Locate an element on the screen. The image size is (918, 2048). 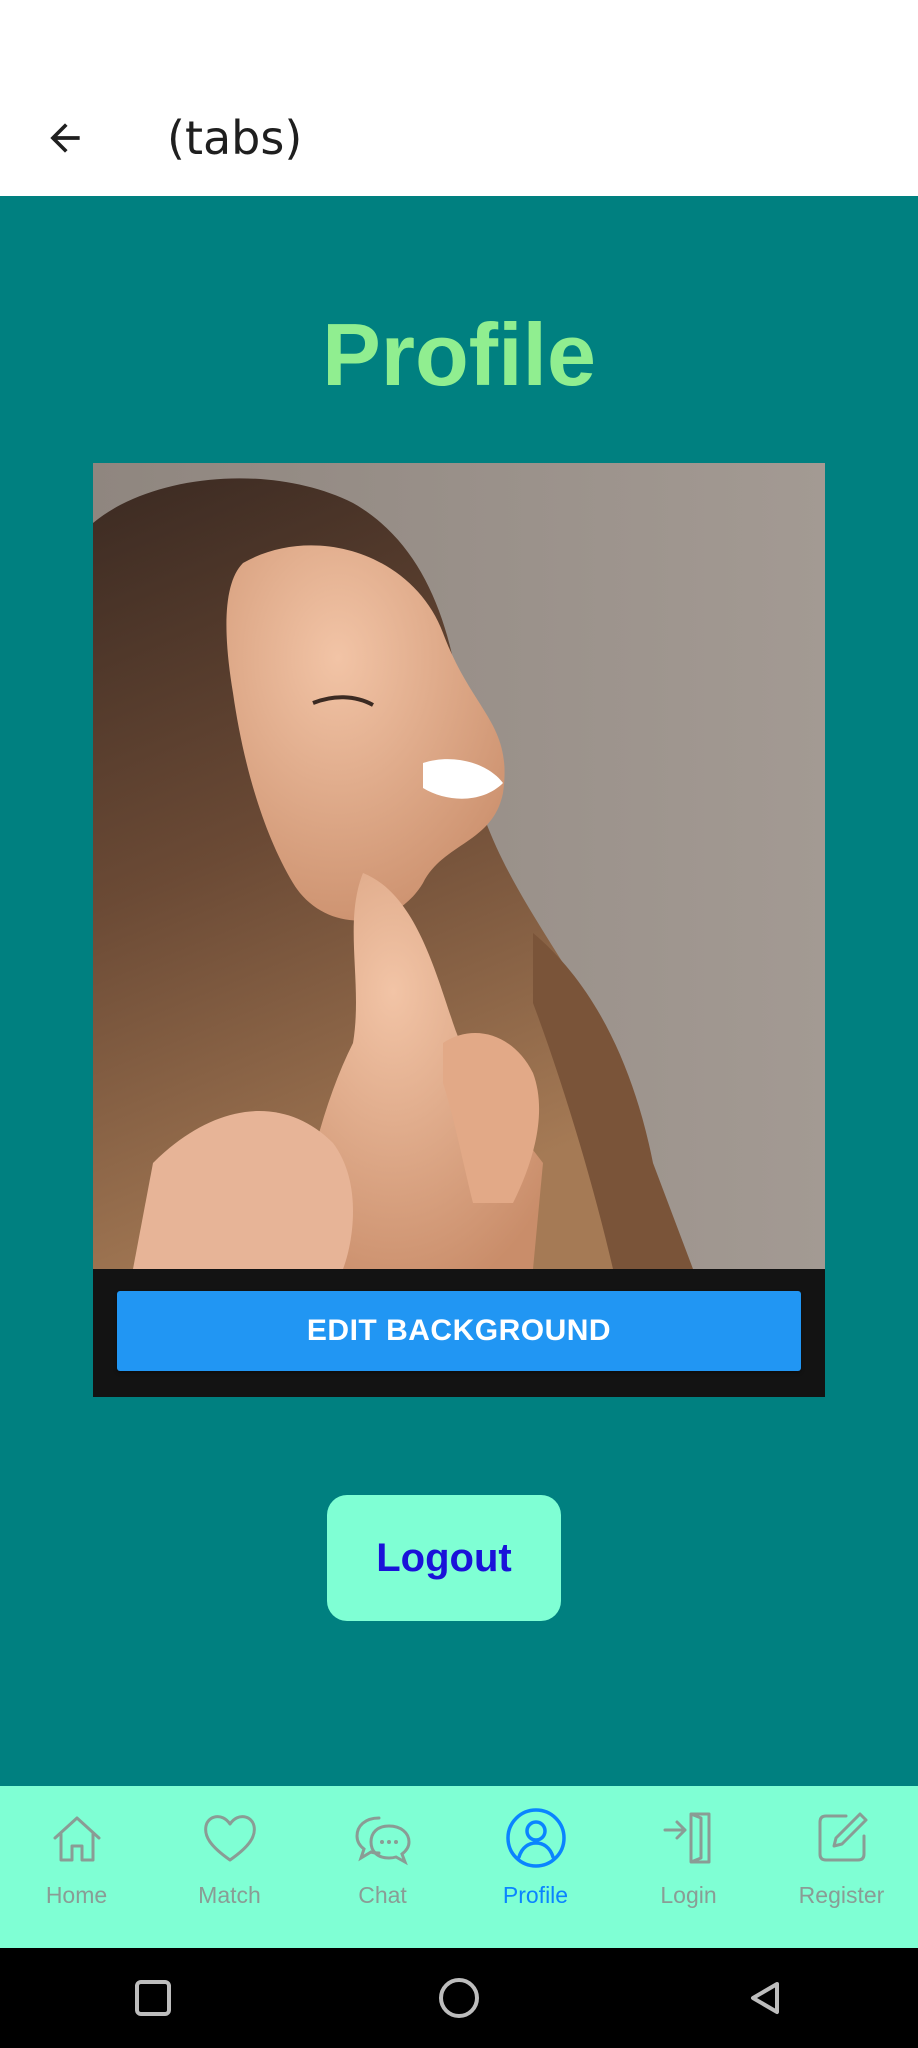
status-bar is located at coordinates (459, 40).